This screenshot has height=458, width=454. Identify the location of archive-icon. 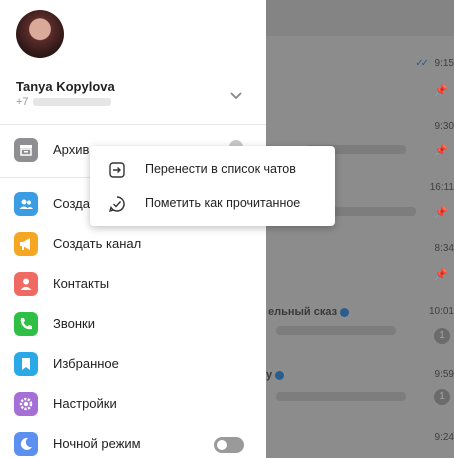
(26, 150).